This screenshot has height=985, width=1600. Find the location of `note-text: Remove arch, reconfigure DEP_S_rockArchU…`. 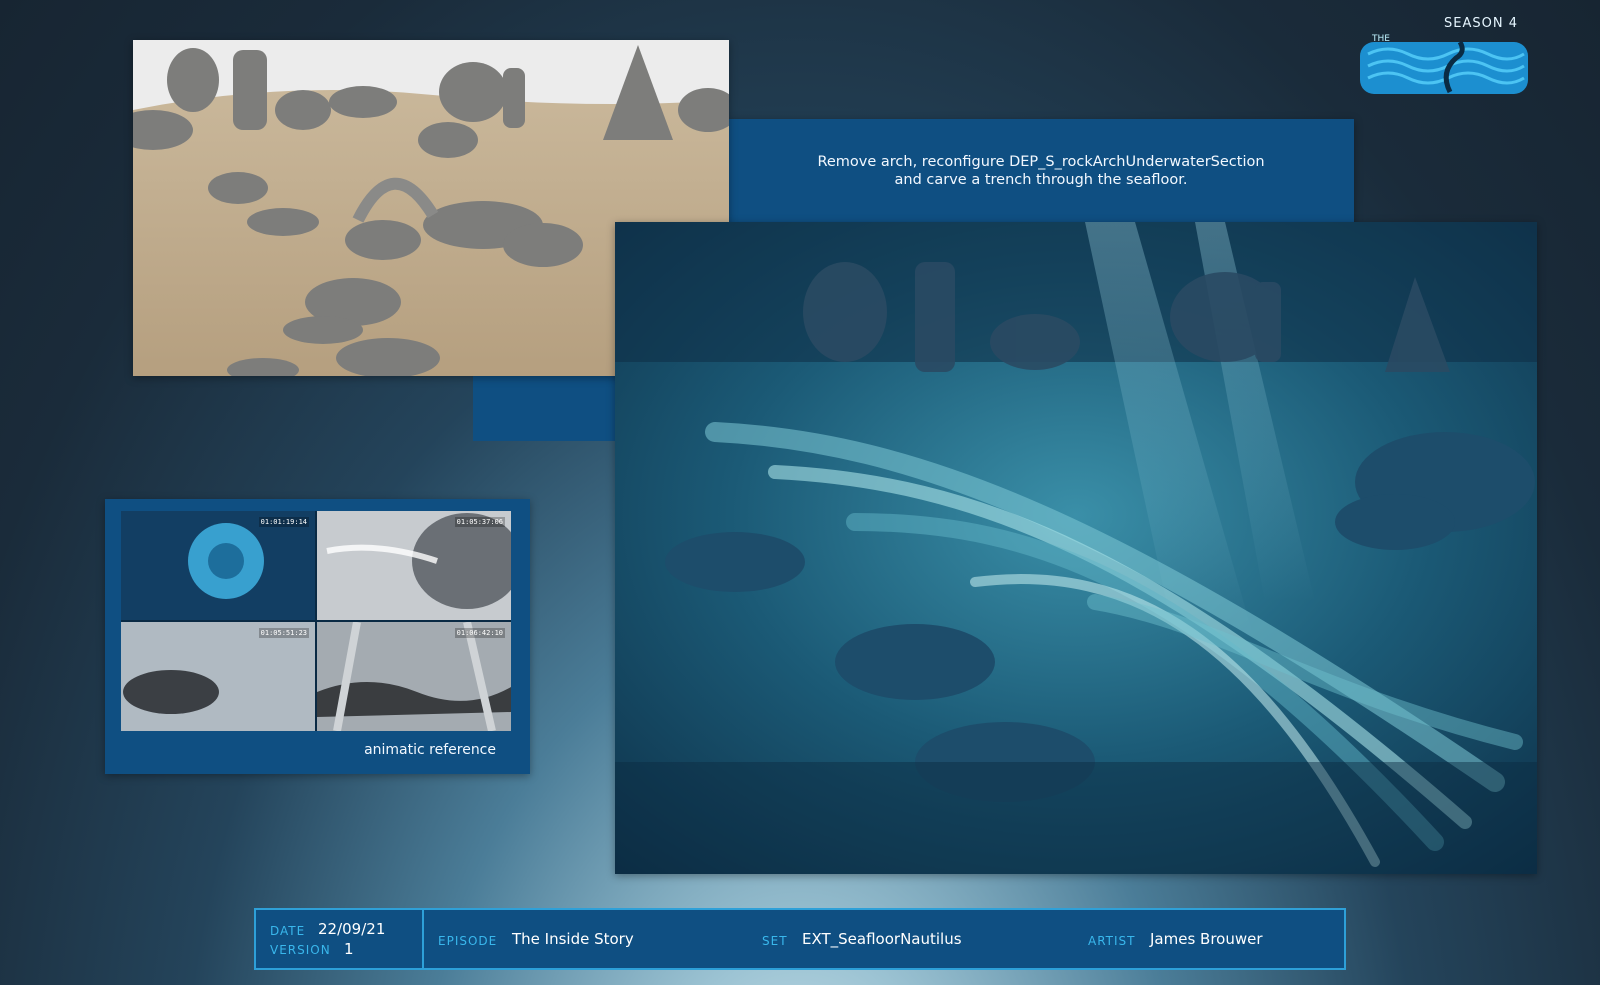

note-text: Remove arch, reconfigure DEP_S_rockArchU… is located at coordinates (1041, 171).